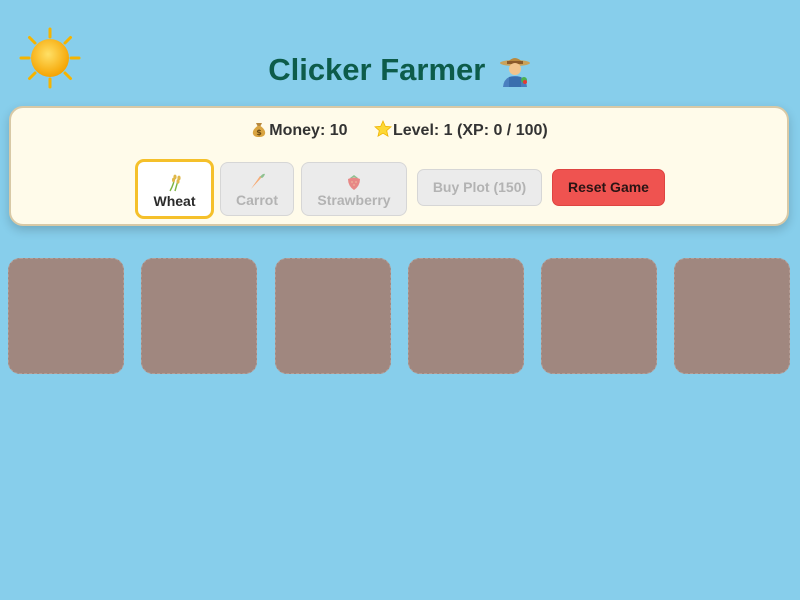 The width and height of the screenshot is (800, 600). Describe the element at coordinates (174, 183) in the screenshot. I see `wheat-icon` at that location.